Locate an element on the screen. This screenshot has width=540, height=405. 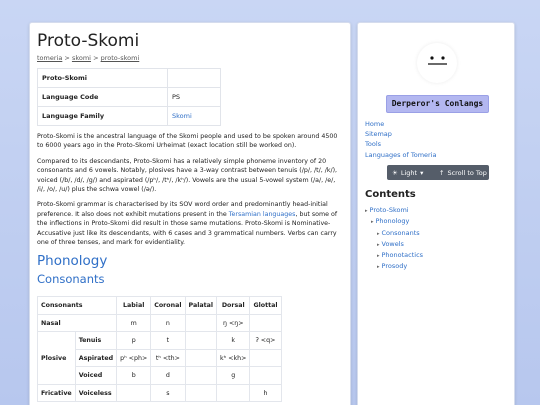
table-row: Nasal m n ŋ <ŋ> is located at coordinates (159, 323).